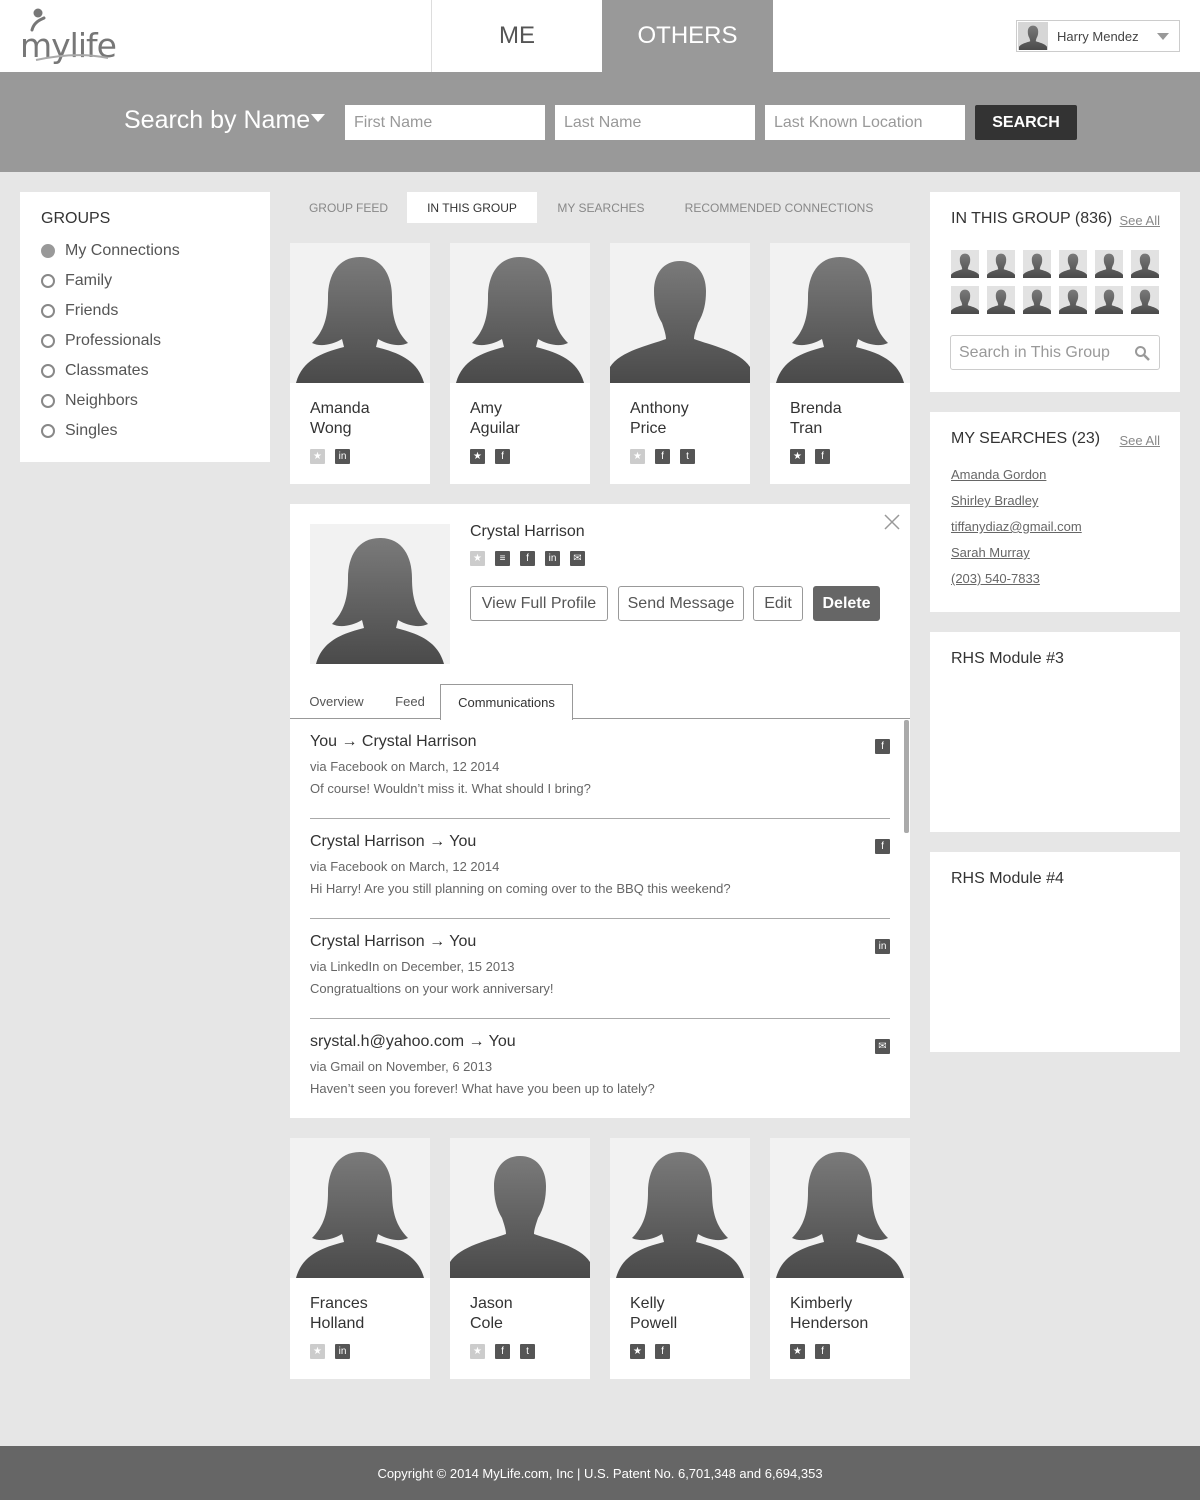 The height and width of the screenshot is (1500, 1200). I want to click on person-card: Frances Holland ★ in, so click(360, 1258).